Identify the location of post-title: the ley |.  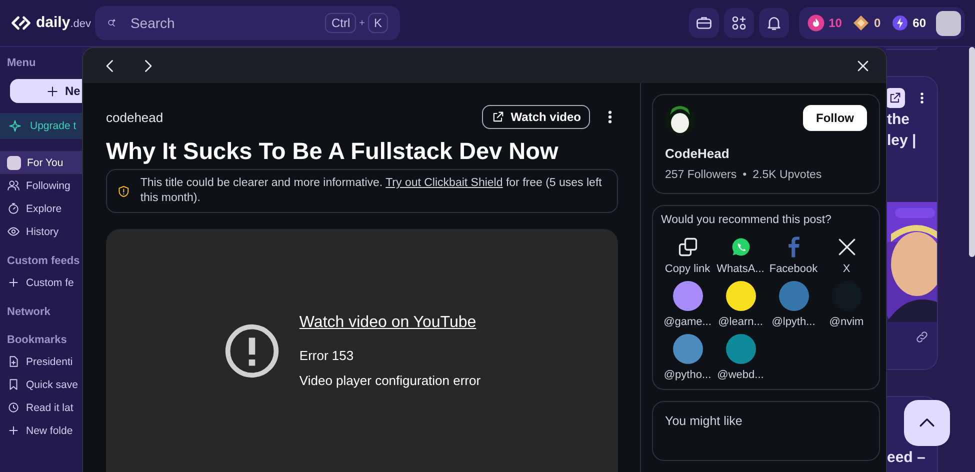
(902, 130).